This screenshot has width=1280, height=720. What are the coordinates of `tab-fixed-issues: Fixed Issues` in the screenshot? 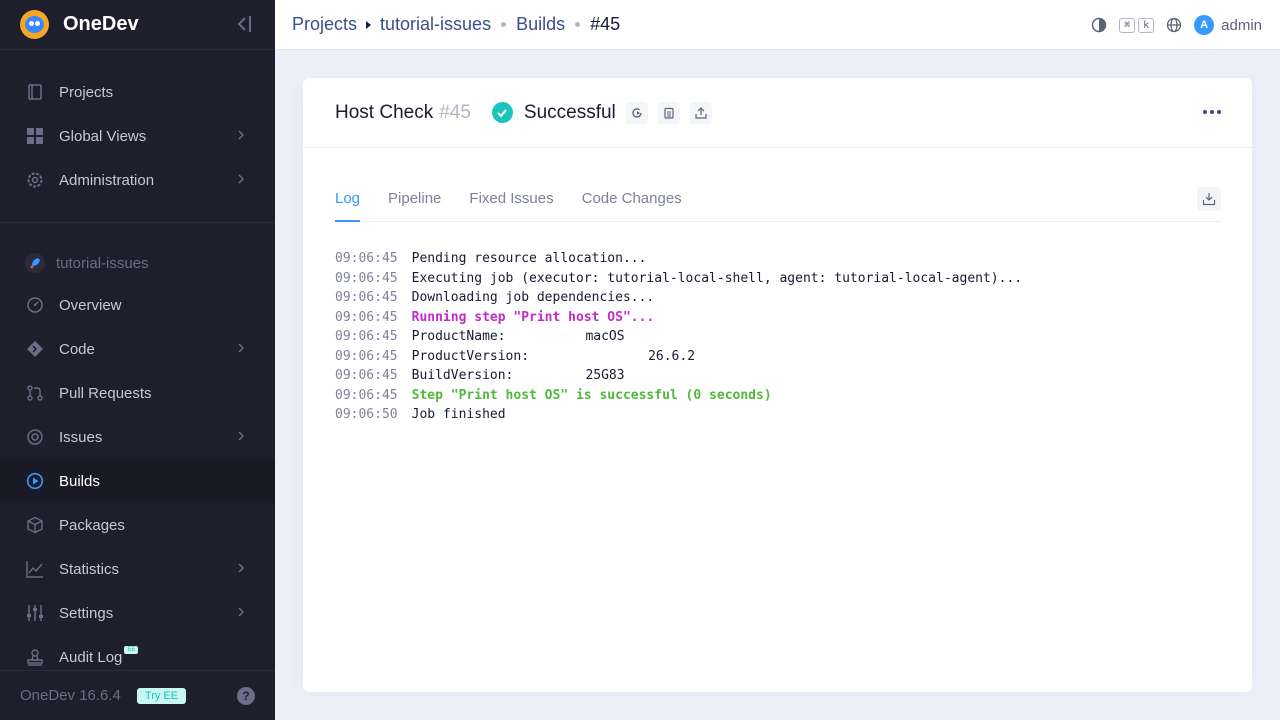 It's located at (511, 202).